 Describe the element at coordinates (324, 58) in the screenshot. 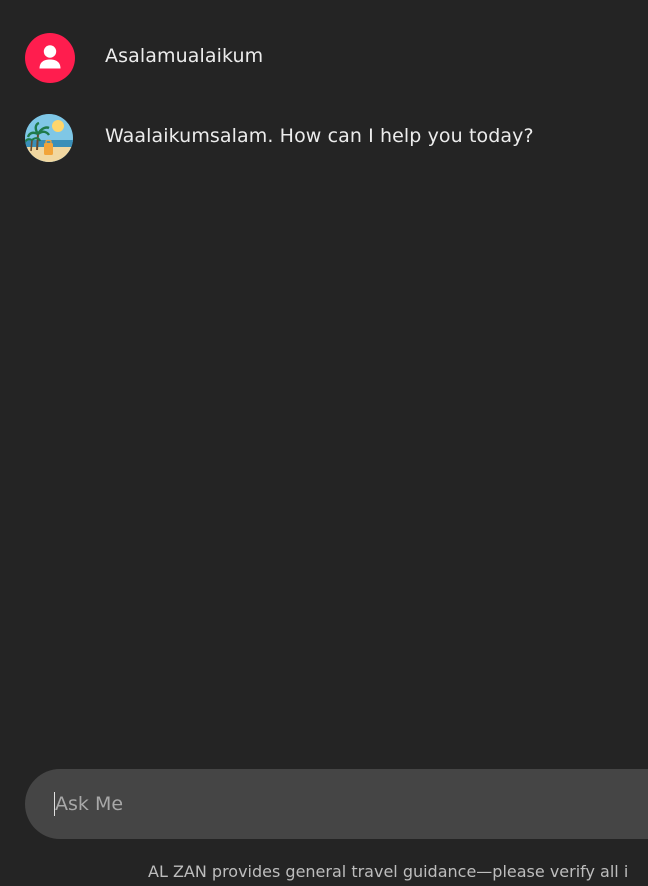

I see `user-message: Asalamualaikum` at that location.